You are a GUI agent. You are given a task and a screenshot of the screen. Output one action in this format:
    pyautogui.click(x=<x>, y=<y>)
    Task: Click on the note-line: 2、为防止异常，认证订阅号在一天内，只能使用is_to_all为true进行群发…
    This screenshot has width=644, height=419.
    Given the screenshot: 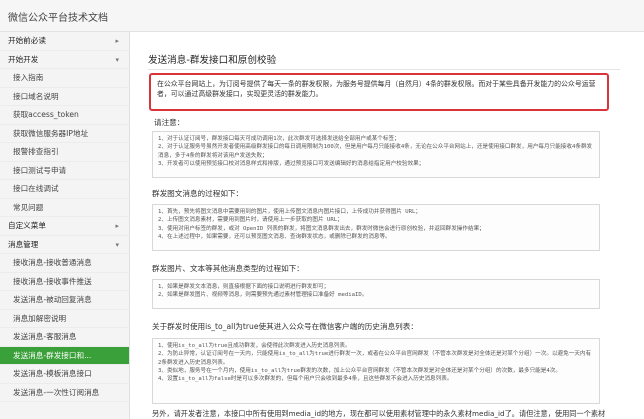 What is the action you would take?
    pyautogui.click(x=375, y=358)
    